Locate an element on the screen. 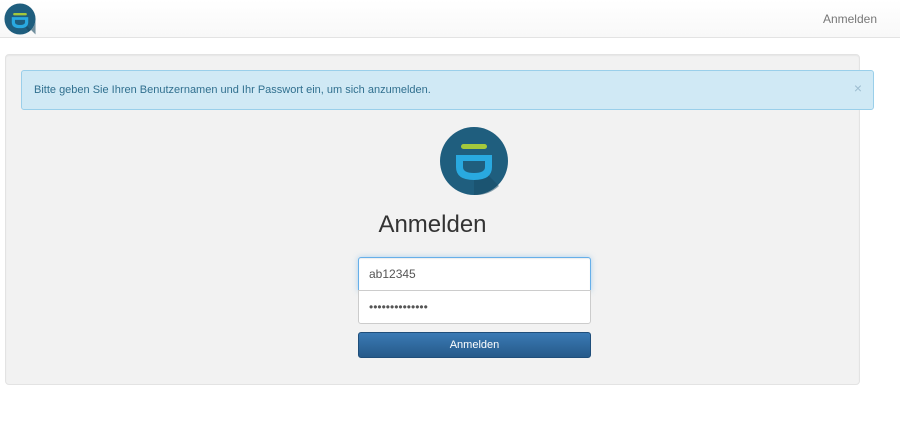 The image size is (900, 437). login-button: Anmelden is located at coordinates (474, 345).